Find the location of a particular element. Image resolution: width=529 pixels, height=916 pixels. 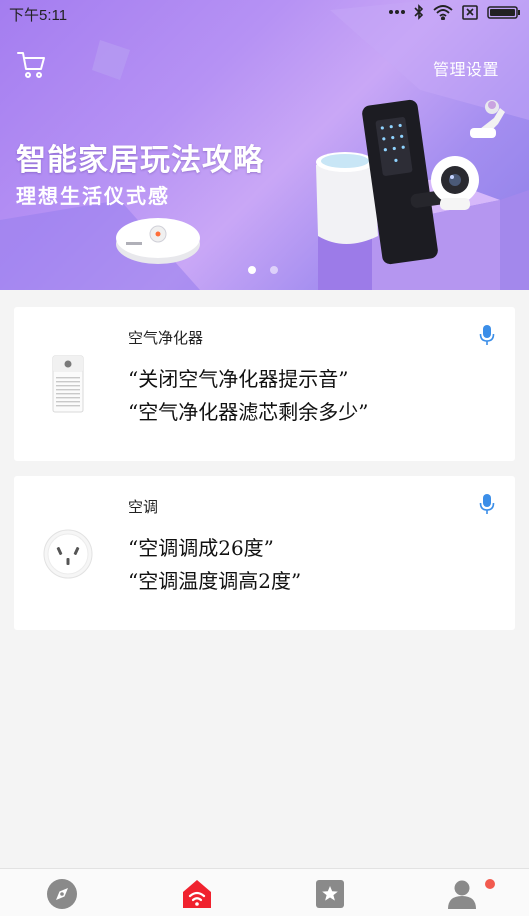

voice-command-phrase: “空气净化器滤芯剩余多少” is located at coordinates (248, 412).